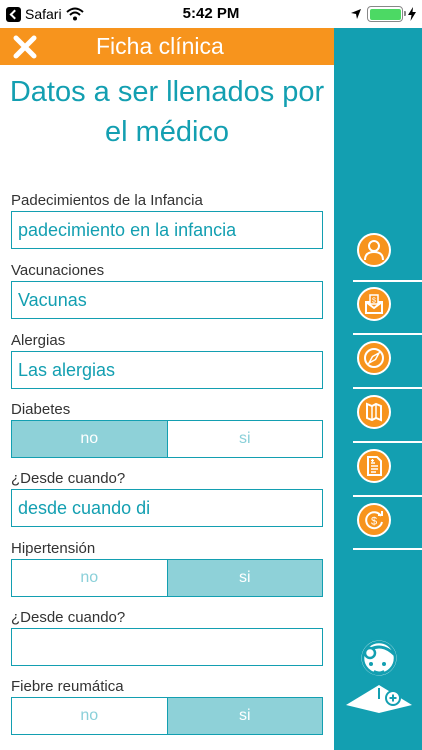  I want to click on hipertension-toggle: no si, so click(167, 578).